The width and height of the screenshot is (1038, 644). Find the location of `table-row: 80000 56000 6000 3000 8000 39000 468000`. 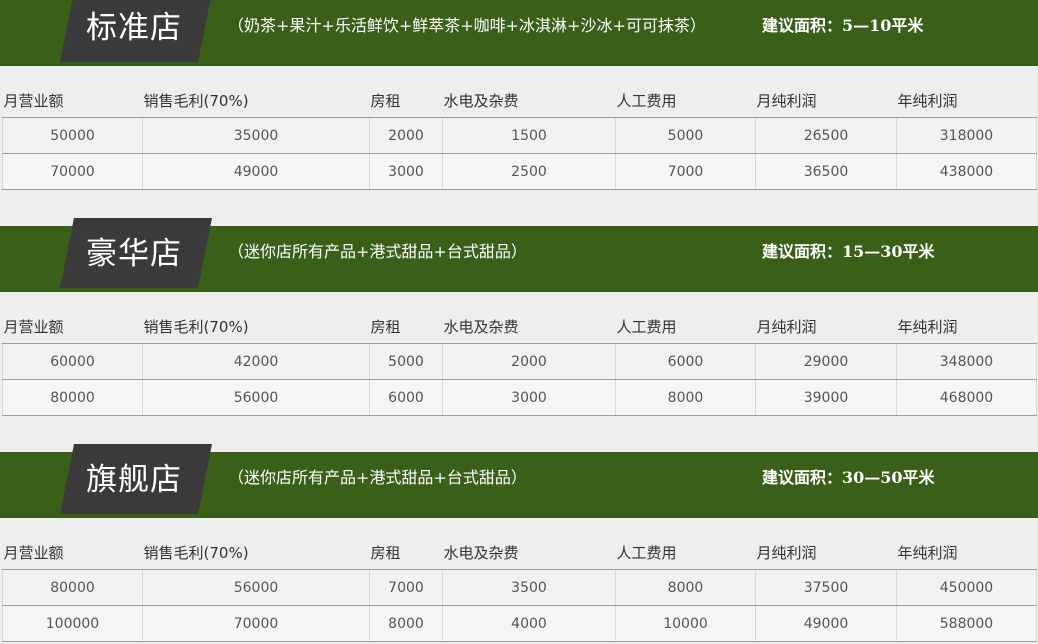

table-row: 80000 56000 6000 3000 8000 39000 468000 is located at coordinates (519, 397).